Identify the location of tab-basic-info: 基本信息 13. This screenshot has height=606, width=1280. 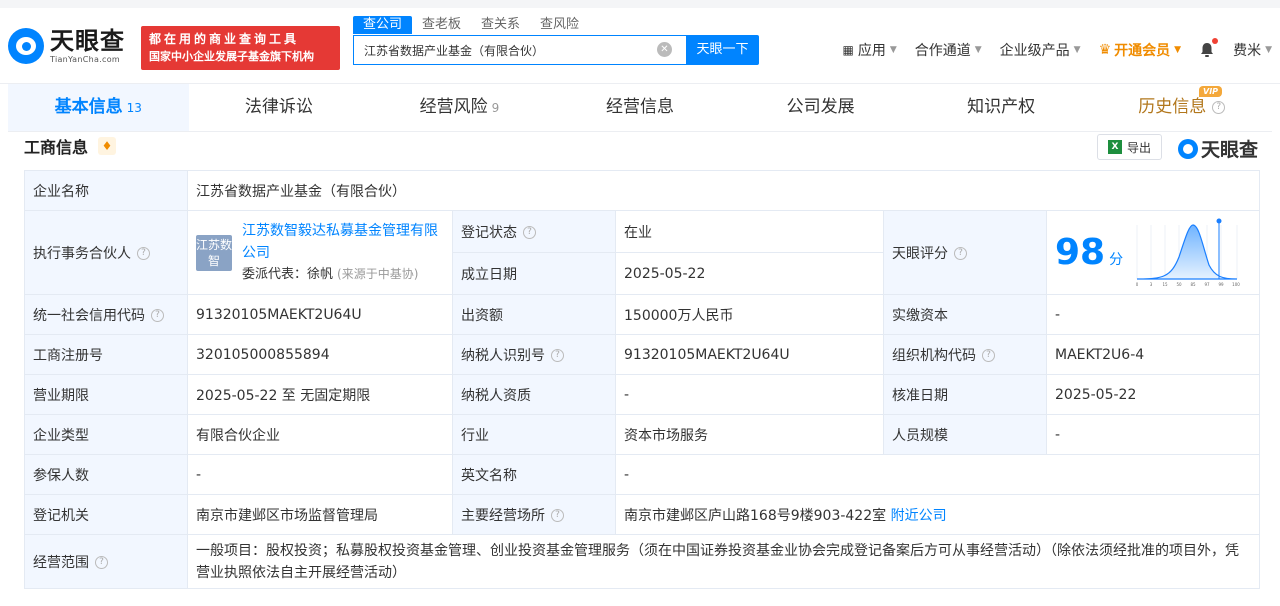
(98, 107).